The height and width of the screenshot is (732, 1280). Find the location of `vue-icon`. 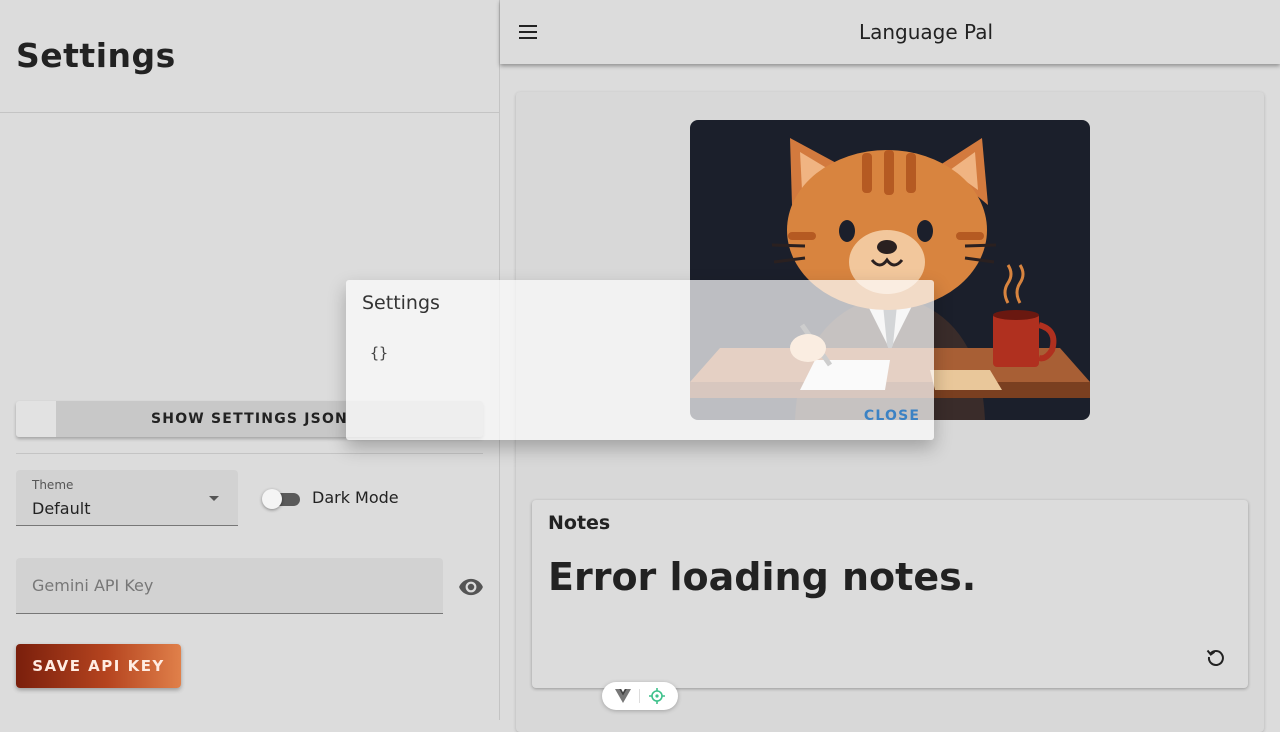

vue-icon is located at coordinates (623, 696).